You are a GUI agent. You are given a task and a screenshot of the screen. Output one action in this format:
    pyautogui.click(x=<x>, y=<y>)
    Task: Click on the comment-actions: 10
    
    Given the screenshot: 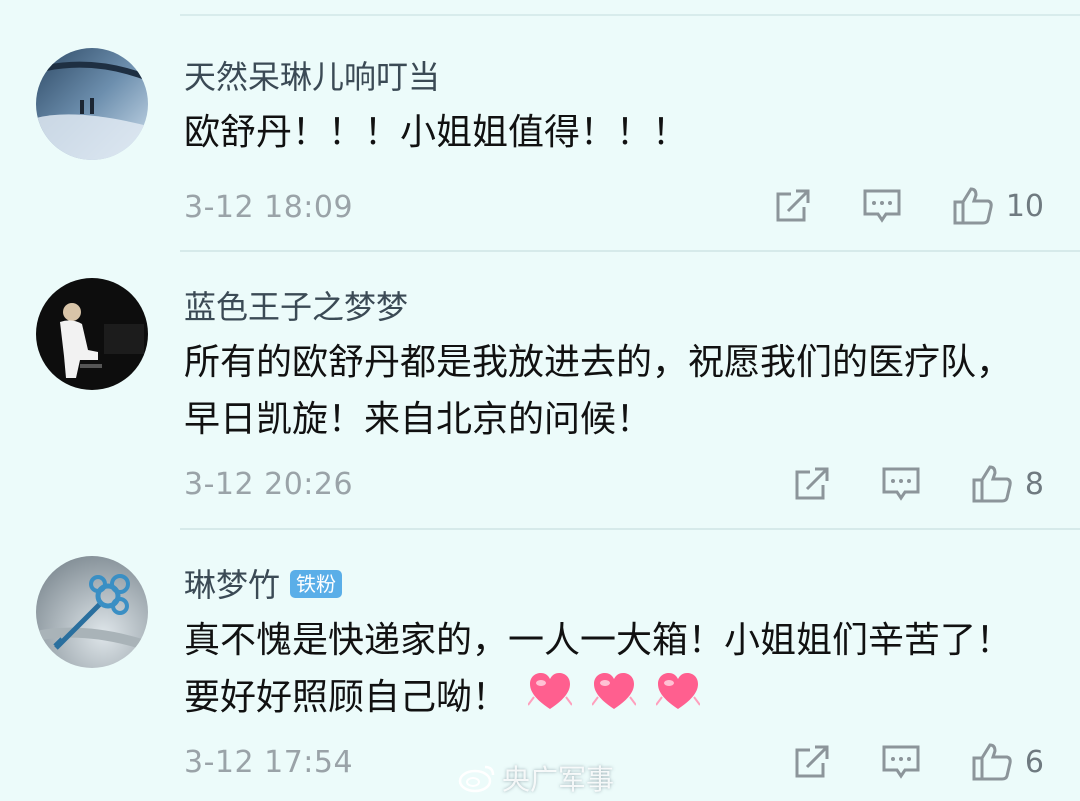 What is the action you would take?
    pyautogui.click(x=884, y=206)
    